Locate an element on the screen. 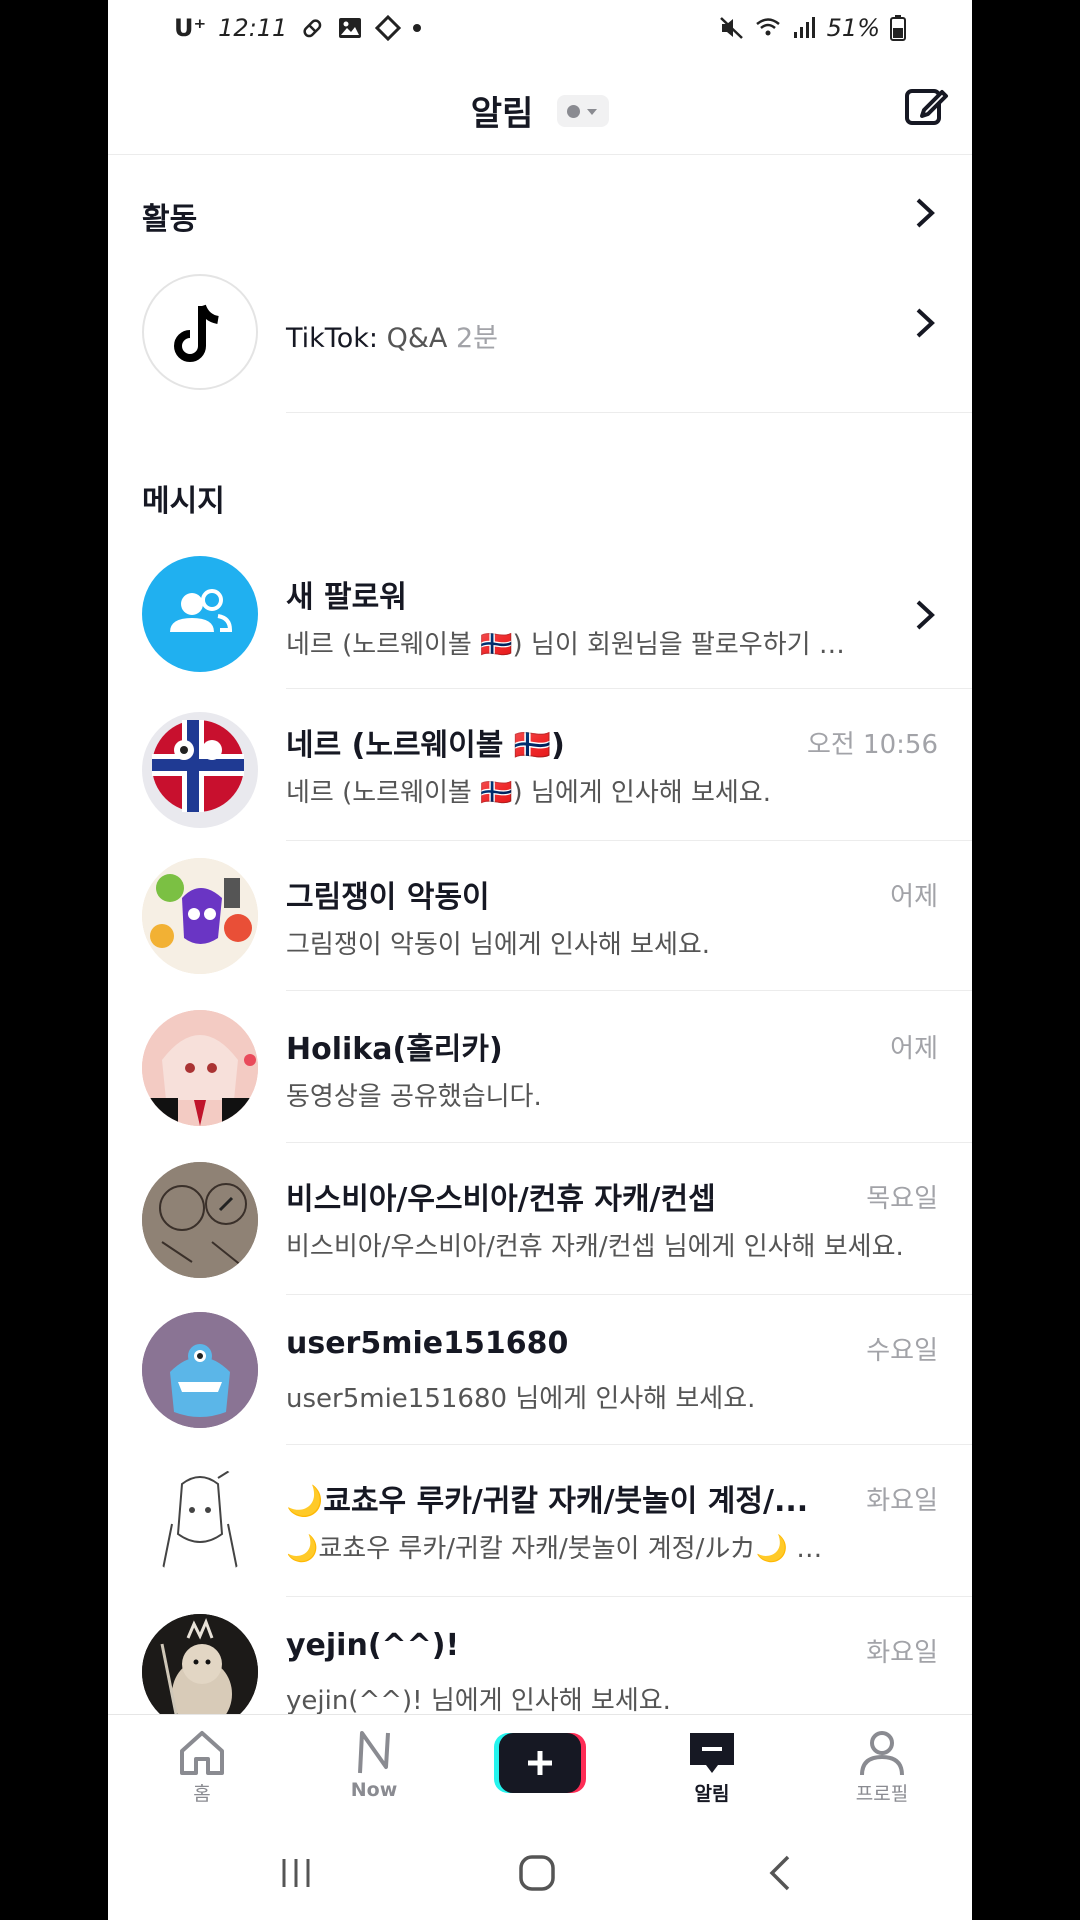  home-button-icon is located at coordinates (537, 1873).